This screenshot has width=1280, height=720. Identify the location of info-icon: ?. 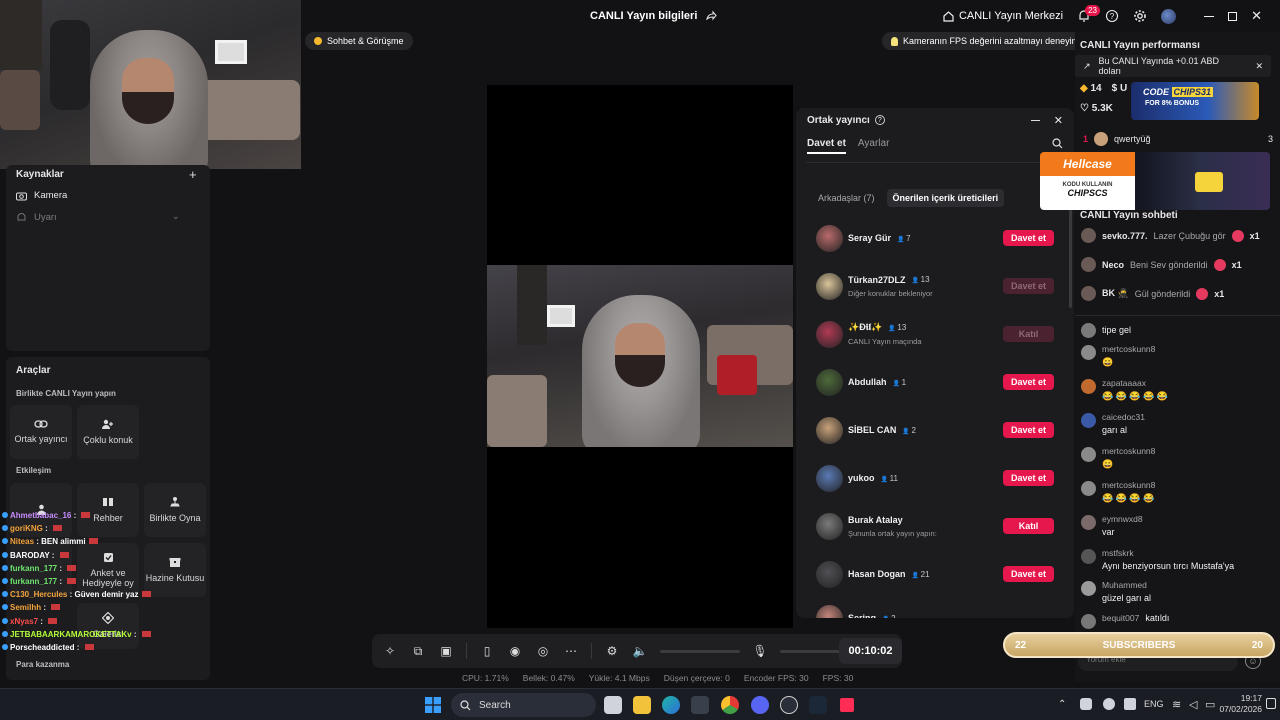
(879, 120).